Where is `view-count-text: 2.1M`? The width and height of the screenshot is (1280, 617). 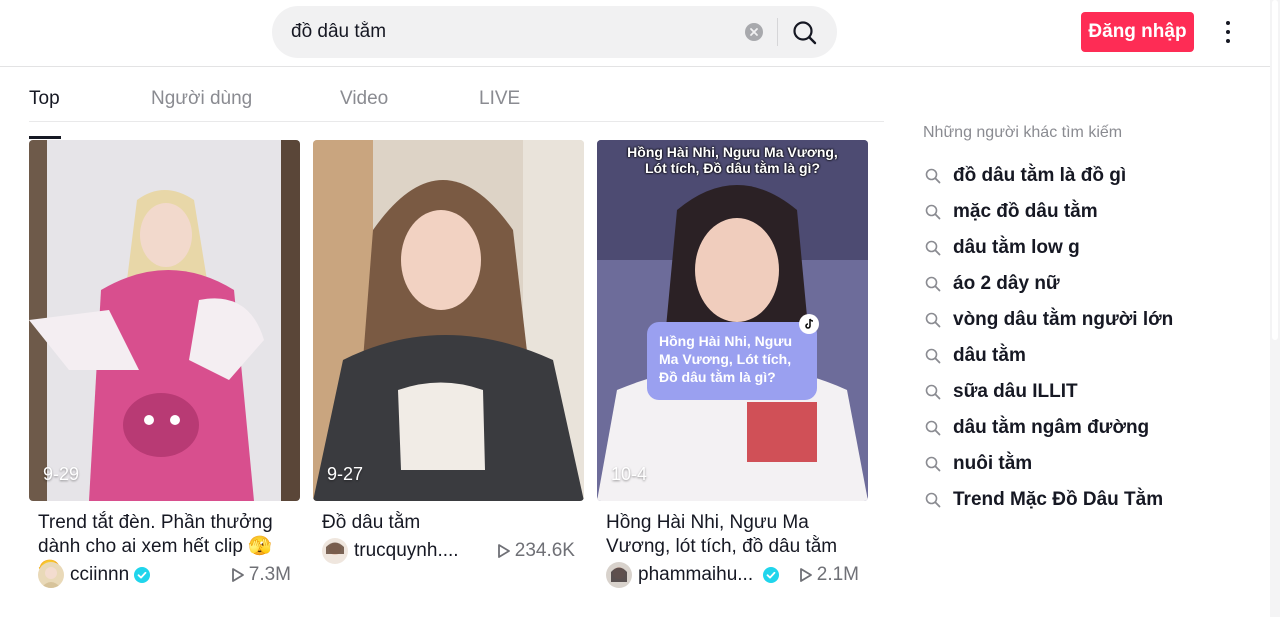
view-count-text: 2.1M is located at coordinates (837, 574).